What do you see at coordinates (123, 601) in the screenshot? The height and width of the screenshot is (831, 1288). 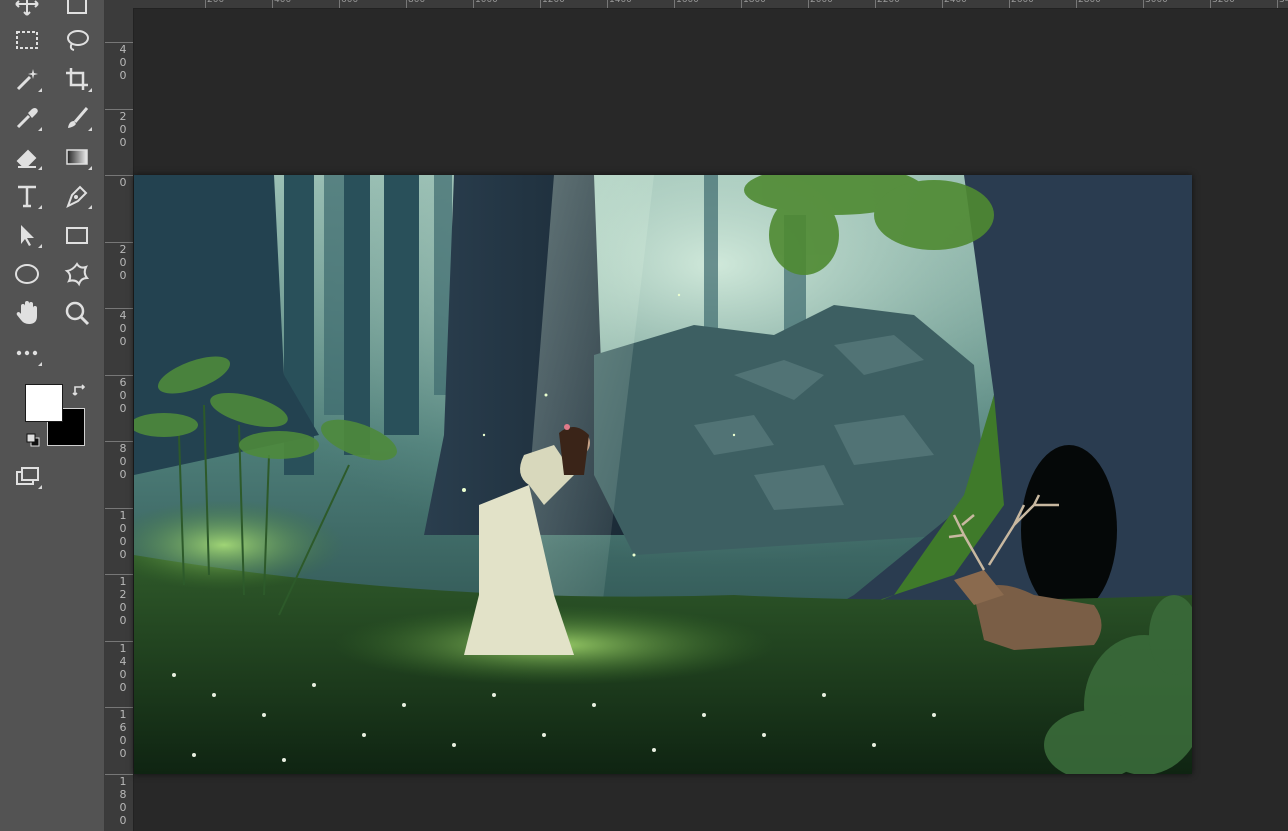 I see `ruler-label: 1 2 0 0` at bounding box center [123, 601].